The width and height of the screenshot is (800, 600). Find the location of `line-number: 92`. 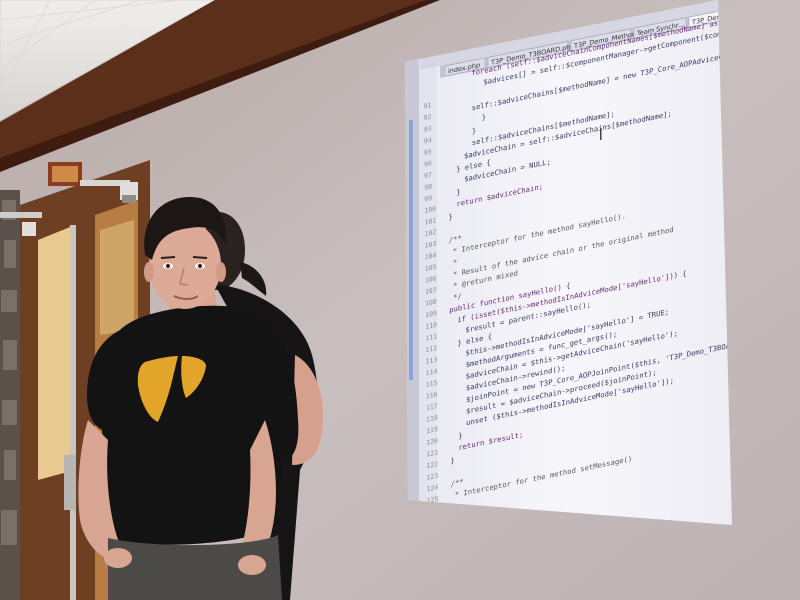

line-number: 92 is located at coordinates (428, 118).